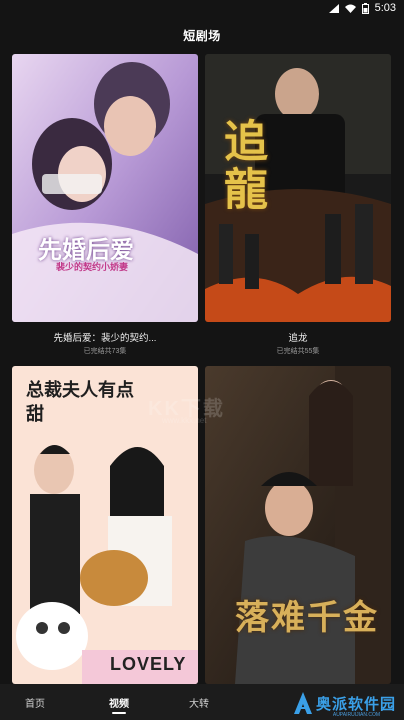  What do you see at coordinates (35, 702) in the screenshot?
I see `tab-home: 首页` at bounding box center [35, 702].